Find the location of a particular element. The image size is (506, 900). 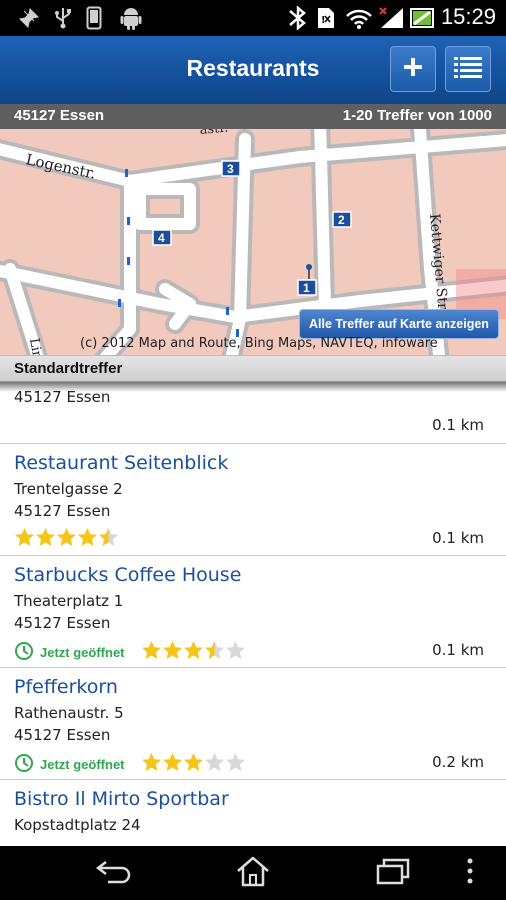

location-bar: 45127 Essen 1-20 Treffer von 1000 is located at coordinates (253, 116).